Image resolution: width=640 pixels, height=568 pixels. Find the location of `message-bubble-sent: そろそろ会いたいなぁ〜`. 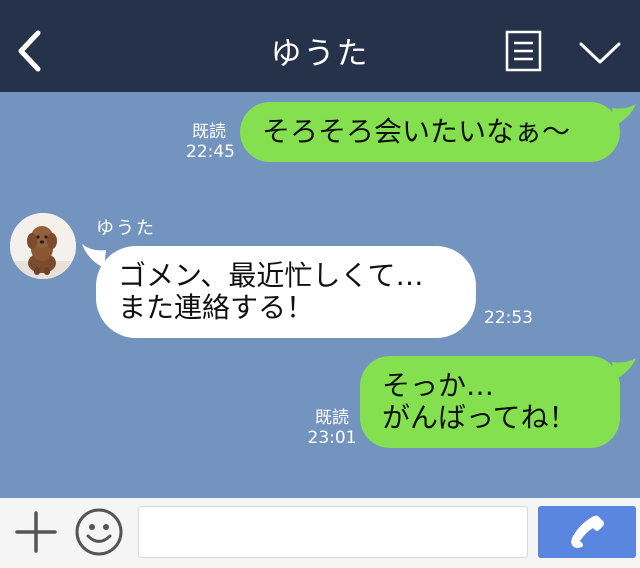

message-bubble-sent: そろそろ会いたいなぁ〜 is located at coordinates (430, 132).